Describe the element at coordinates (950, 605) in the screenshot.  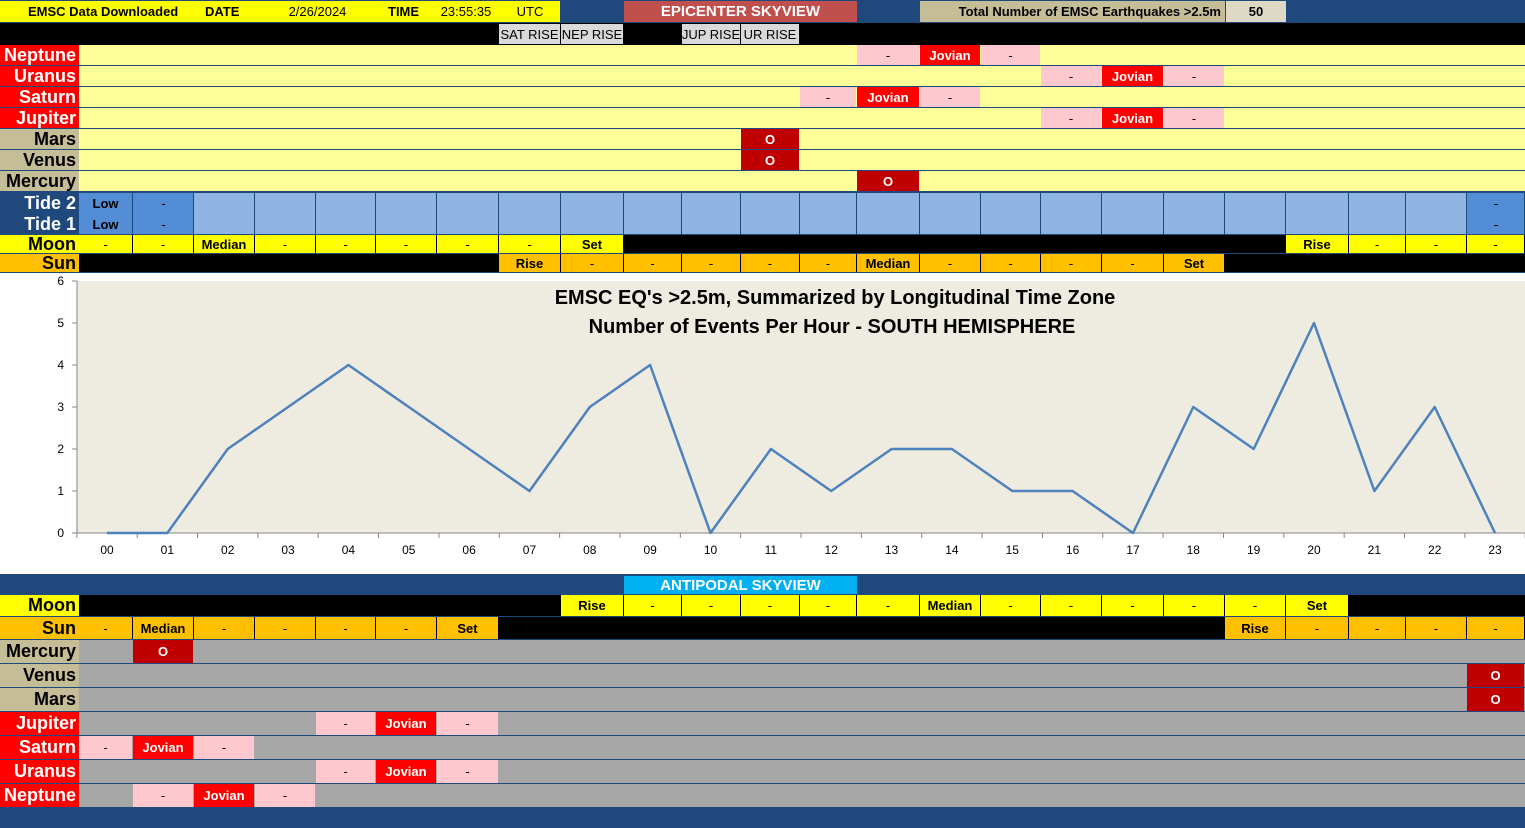
I see `antipodal-moon-cell: Median` at that location.